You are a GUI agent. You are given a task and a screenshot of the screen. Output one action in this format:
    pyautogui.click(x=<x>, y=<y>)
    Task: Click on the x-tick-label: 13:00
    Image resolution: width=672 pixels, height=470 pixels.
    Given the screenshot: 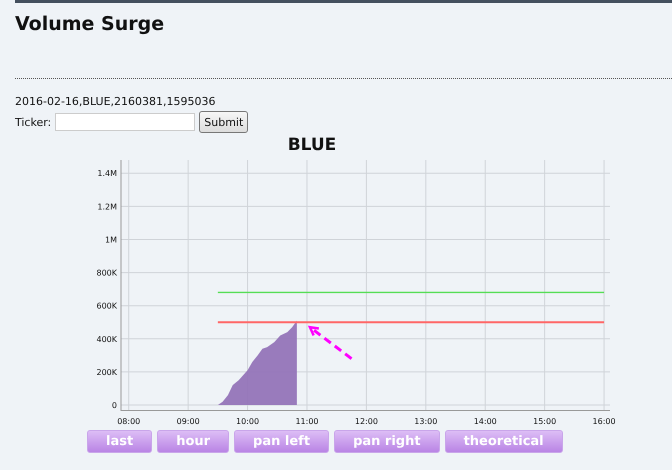 What is the action you would take?
    pyautogui.click(x=426, y=421)
    